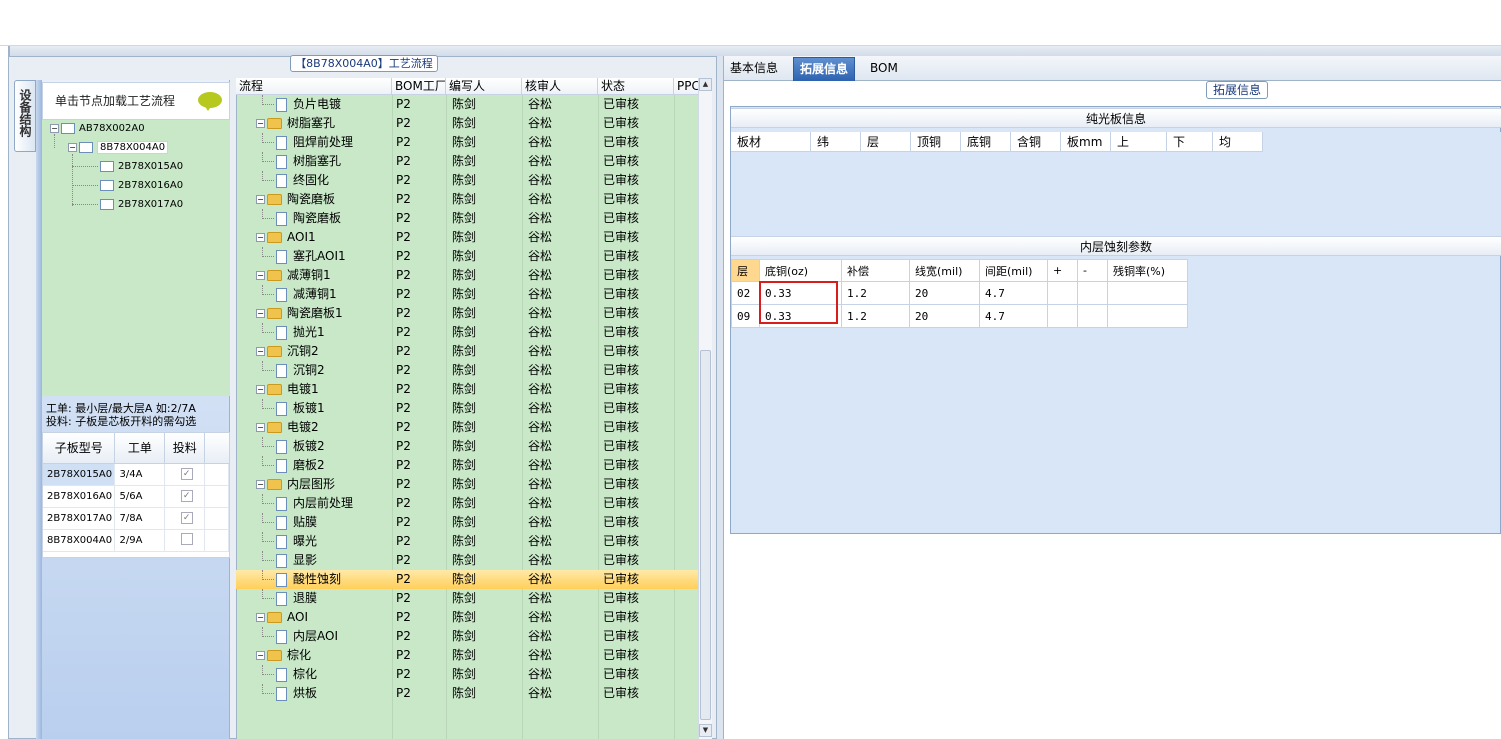 The image size is (1501, 739). I want to click on col-header: 均, so click(1238, 142).